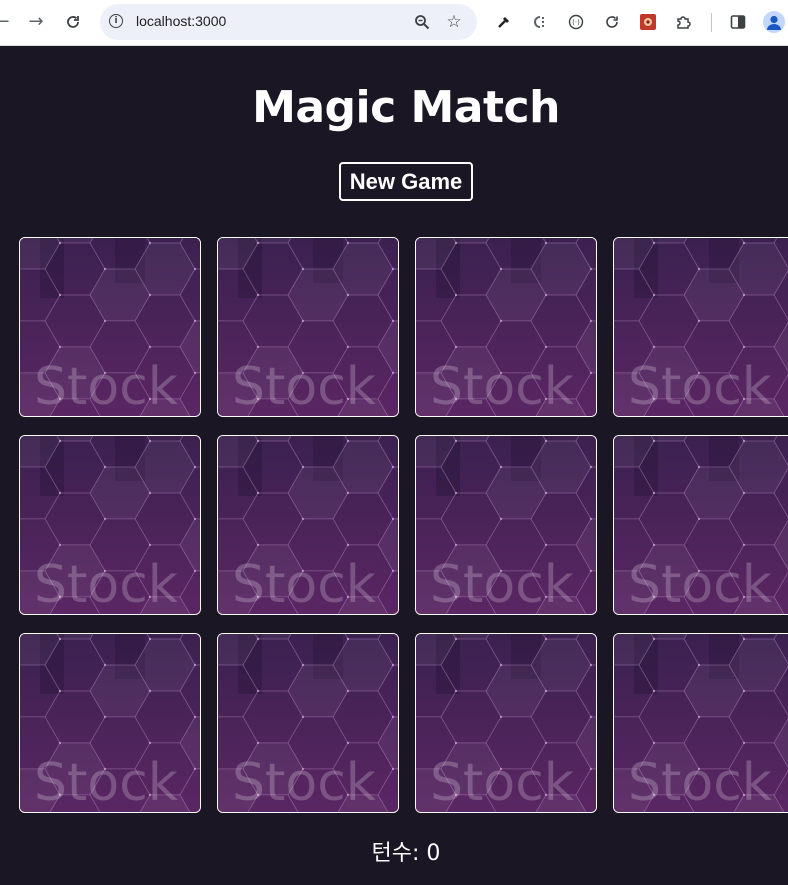 This screenshot has height=885, width=788. Describe the element at coordinates (181, 21) in the screenshot. I see `url-text: localhost:3000` at that location.